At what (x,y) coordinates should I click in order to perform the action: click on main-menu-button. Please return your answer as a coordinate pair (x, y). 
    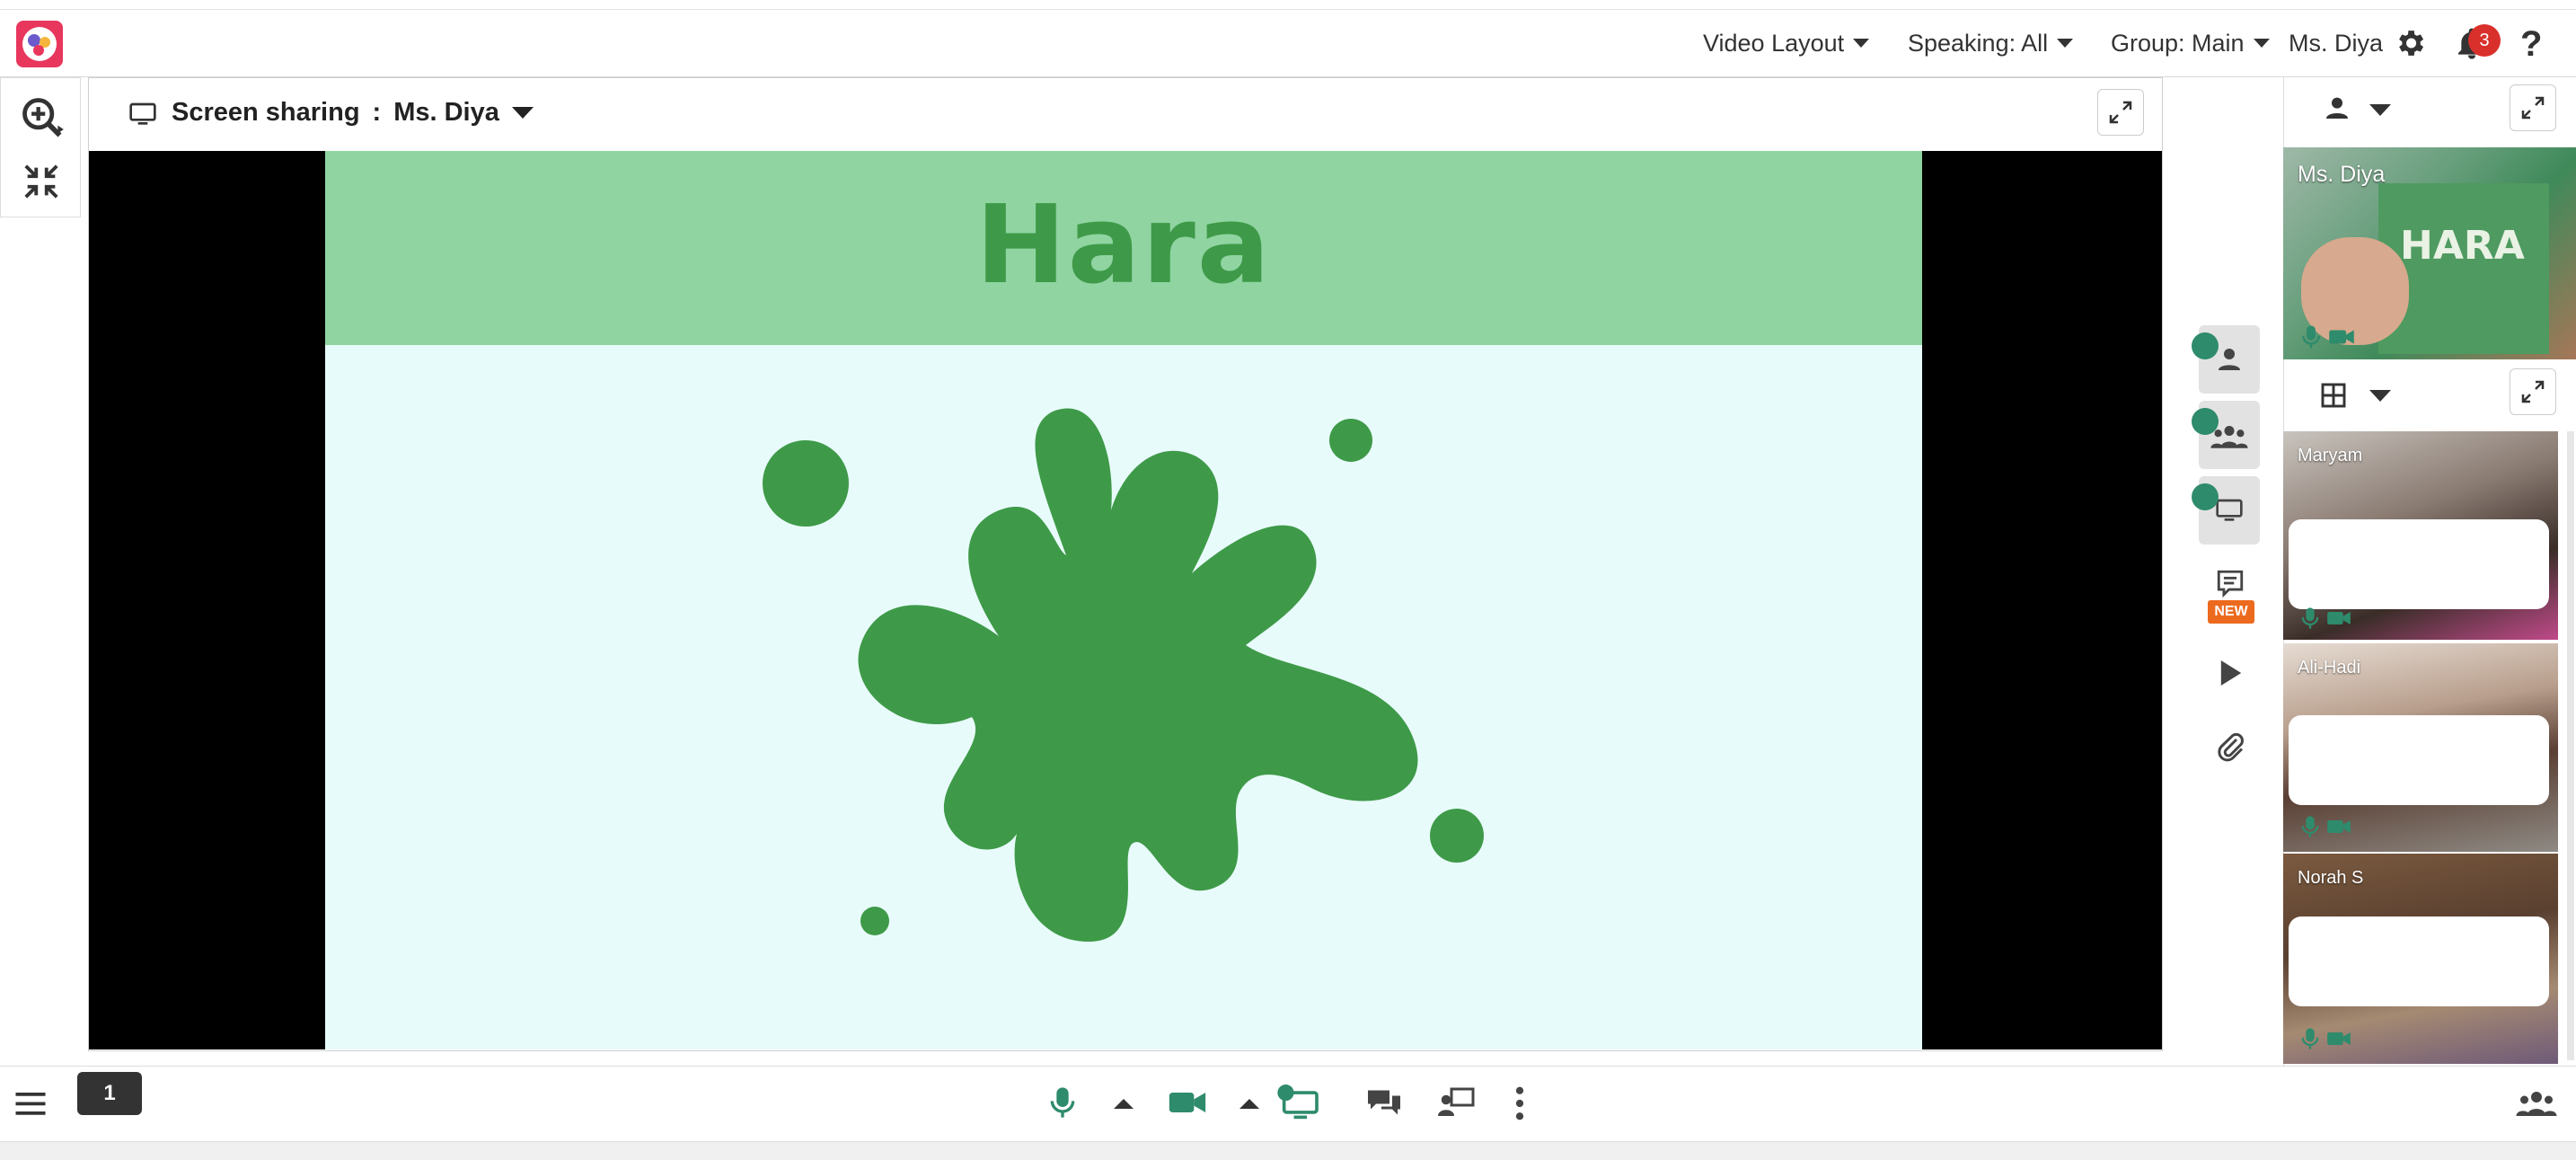
    Looking at the image, I should click on (30, 1105).